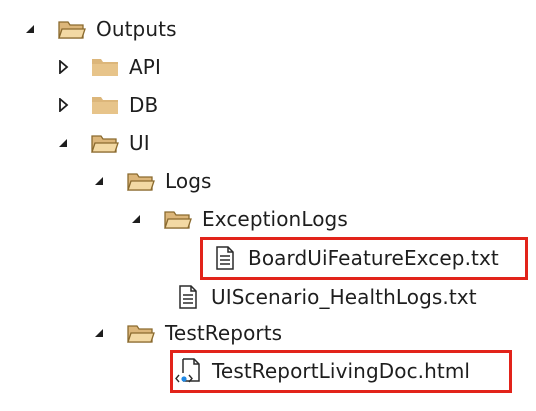 This screenshot has height=411, width=536. I want to click on tree-item-label: UI, so click(139, 143).